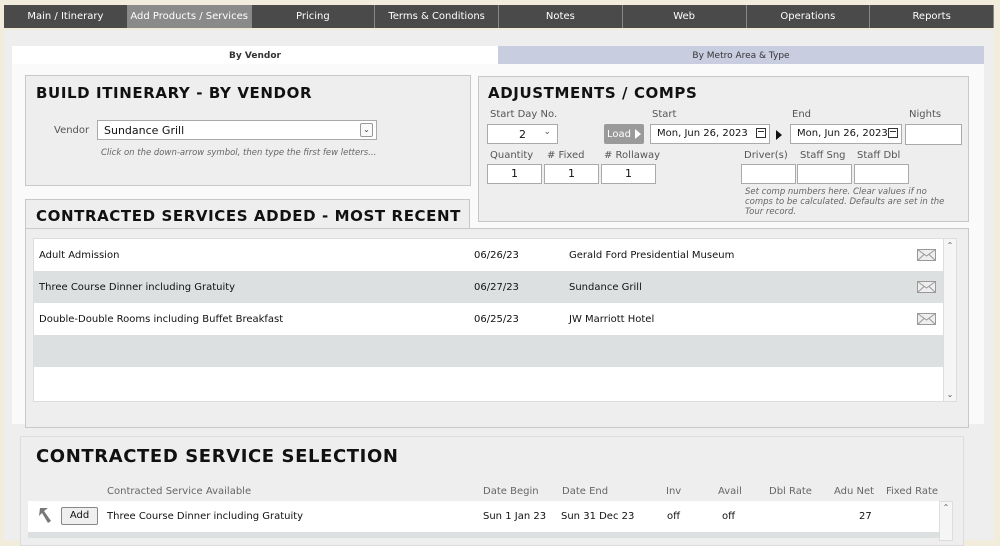  I want to click on vendor-cell: Sundance Grill, so click(605, 287).